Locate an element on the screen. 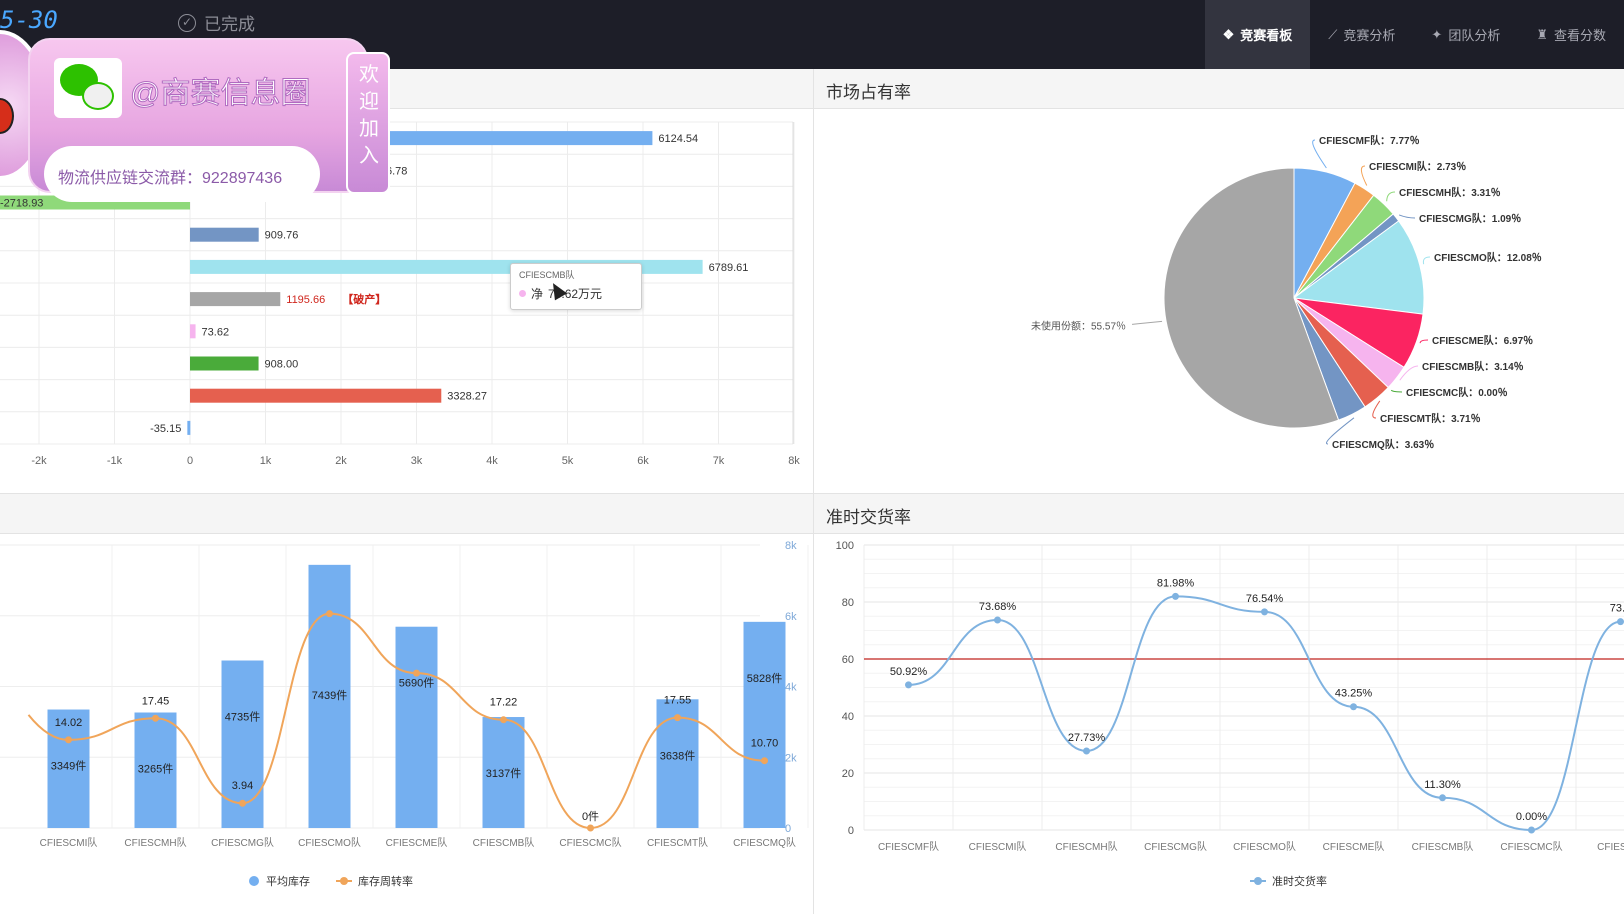  pie-slice-label: CFIESCMT队：3.71％ is located at coordinates (1430, 418).